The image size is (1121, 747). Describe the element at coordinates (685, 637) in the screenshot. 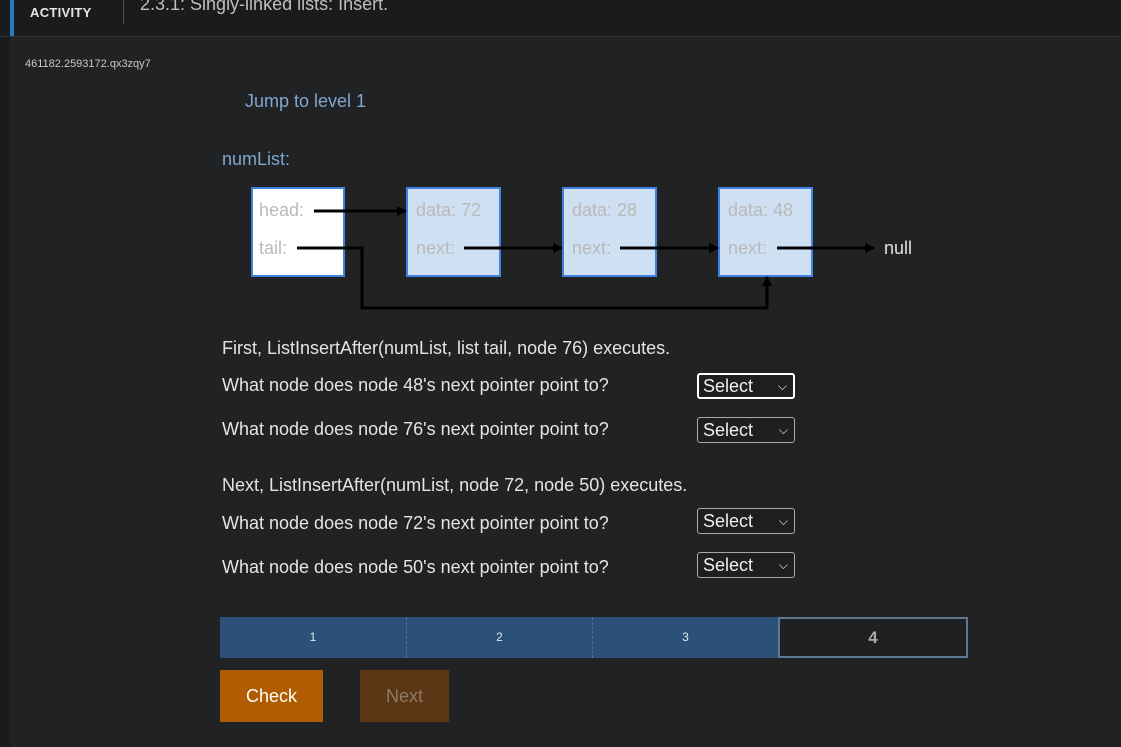

I see `level-3-segment: 3` at that location.